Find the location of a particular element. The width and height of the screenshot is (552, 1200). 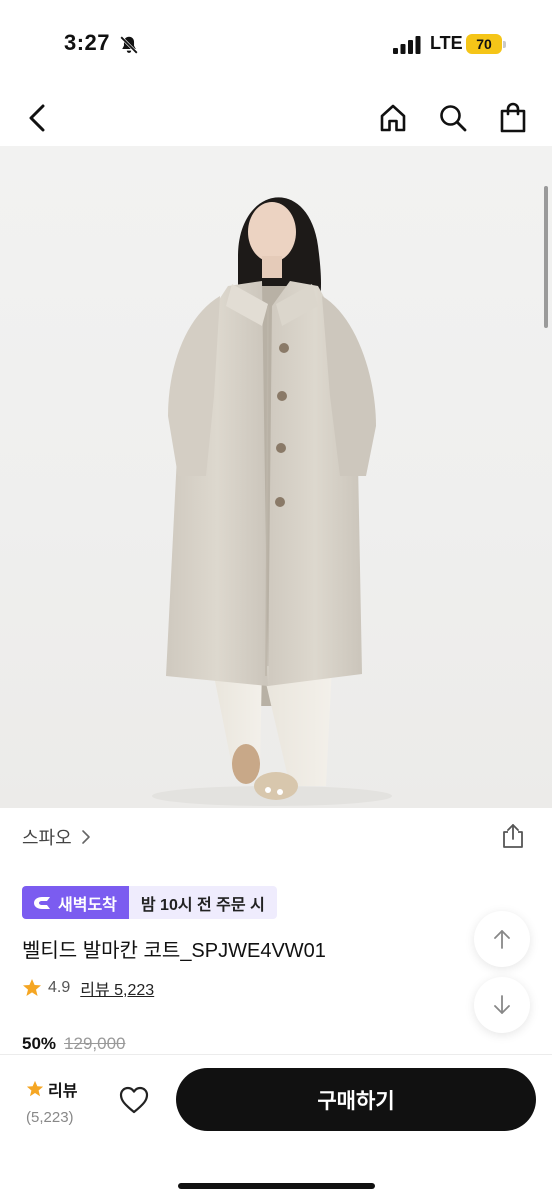

rating-row: 4.9 리뷰 5,223 is located at coordinates (88, 988).